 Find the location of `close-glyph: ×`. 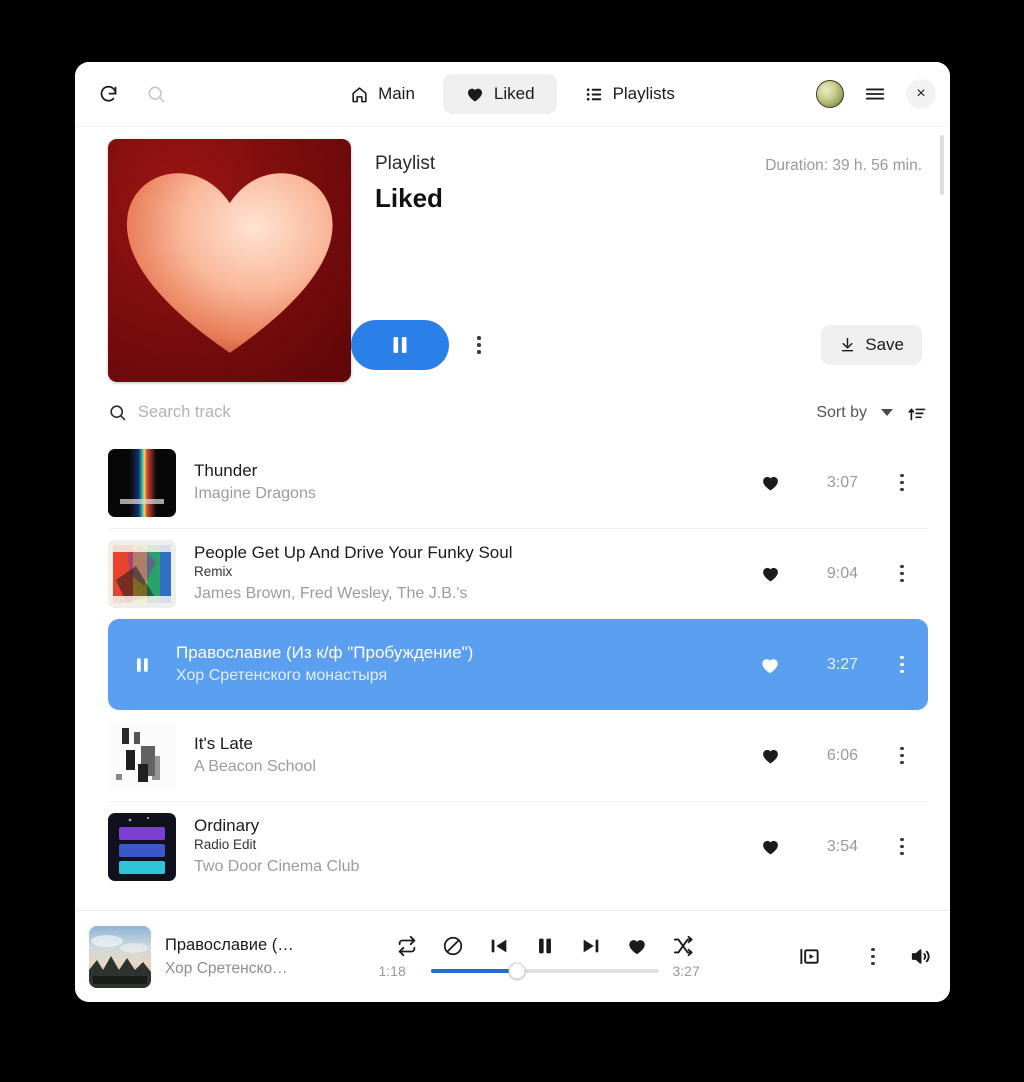

close-glyph: × is located at coordinates (921, 93).